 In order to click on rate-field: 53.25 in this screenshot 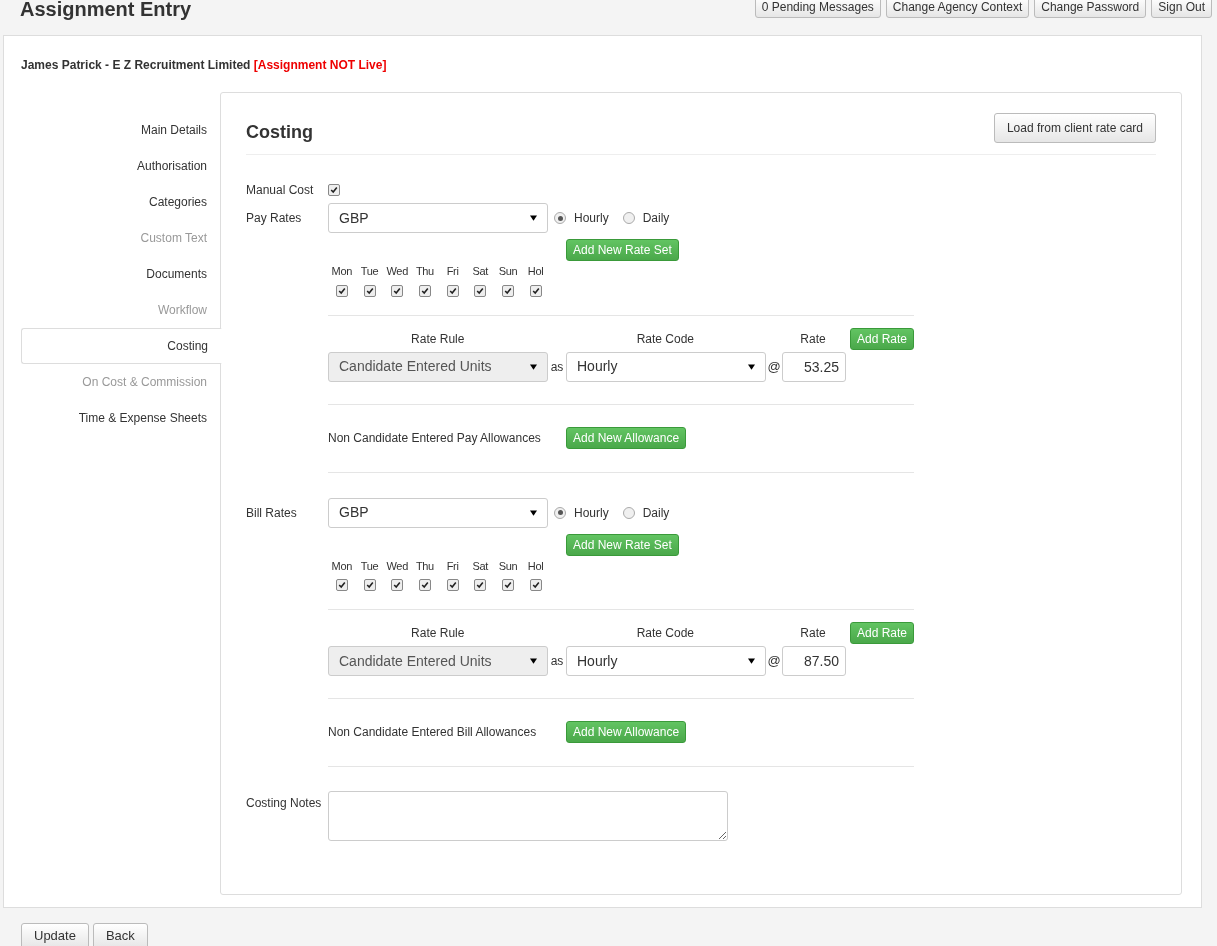, I will do `click(814, 366)`.